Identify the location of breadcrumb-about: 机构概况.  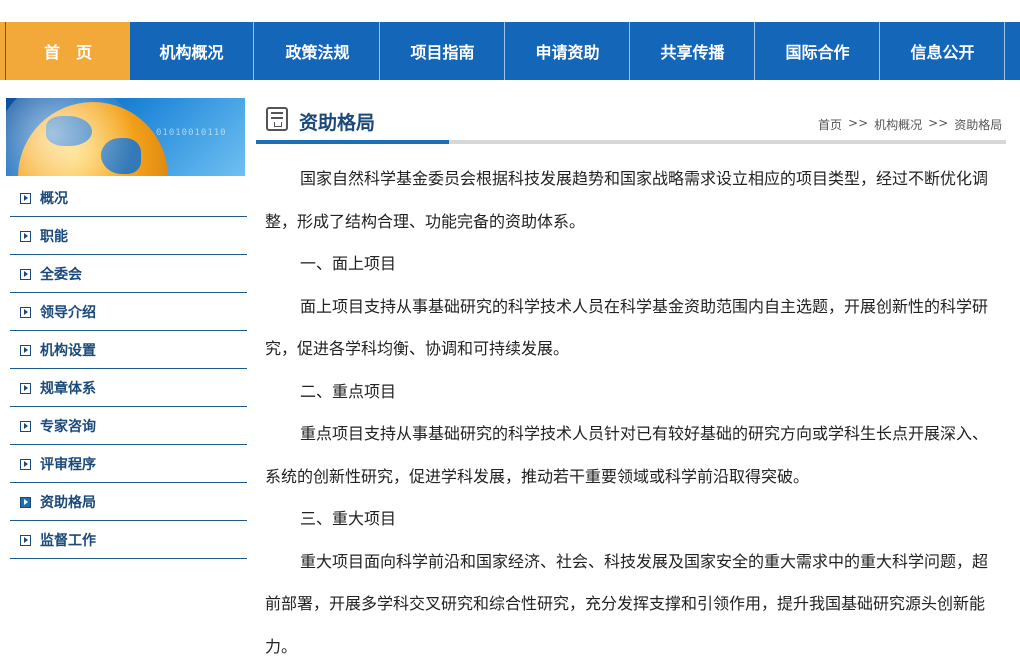
(898, 124).